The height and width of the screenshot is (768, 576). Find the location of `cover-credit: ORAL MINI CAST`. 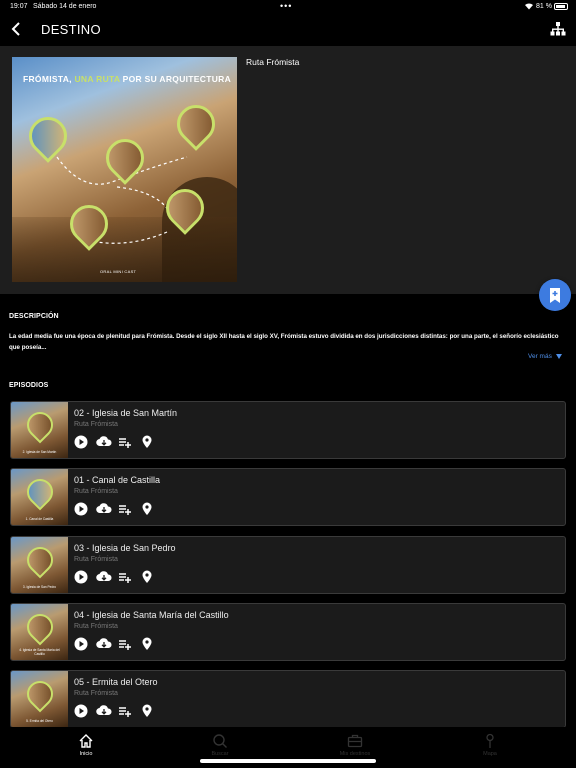

cover-credit: ORAL MINI CAST is located at coordinates (118, 271).